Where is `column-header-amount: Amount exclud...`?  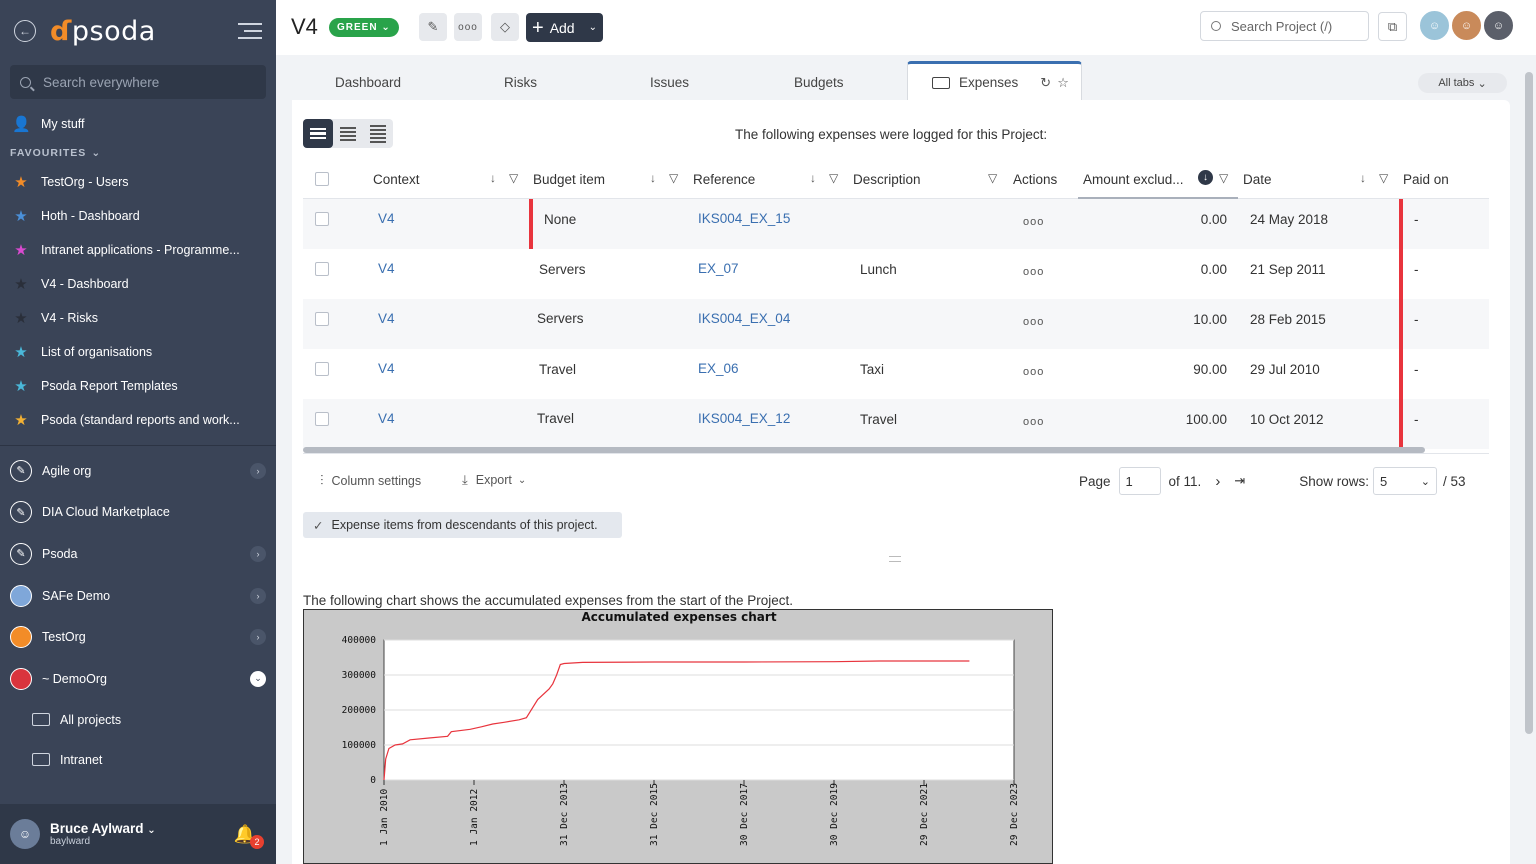
column-header-amount: Amount exclud... is located at coordinates (1133, 179).